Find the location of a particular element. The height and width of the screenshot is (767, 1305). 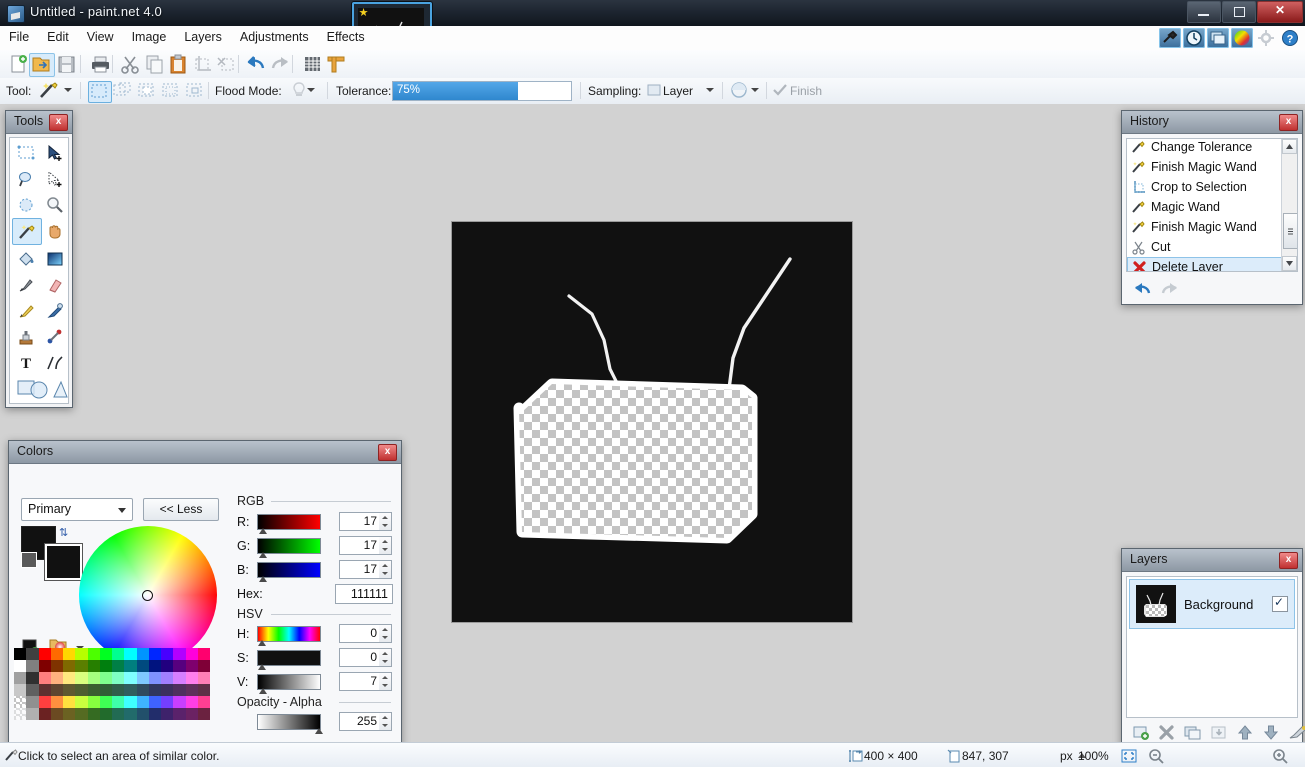

flood-mode-chevron-down-icon is located at coordinates (311, 90).